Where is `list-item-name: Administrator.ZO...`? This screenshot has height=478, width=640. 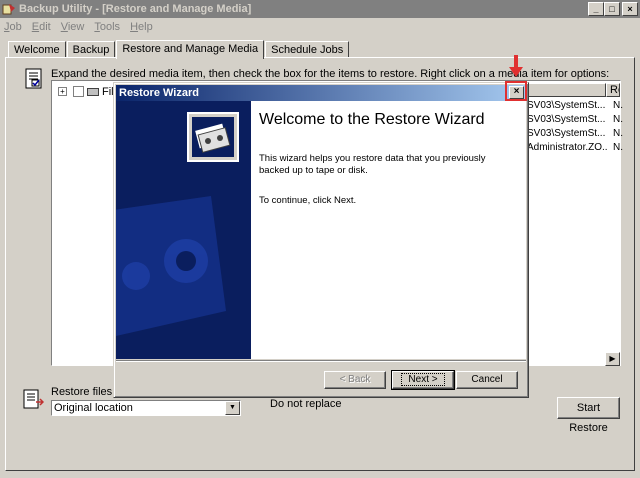 list-item-name: Administrator.ZO... is located at coordinates (567, 147).